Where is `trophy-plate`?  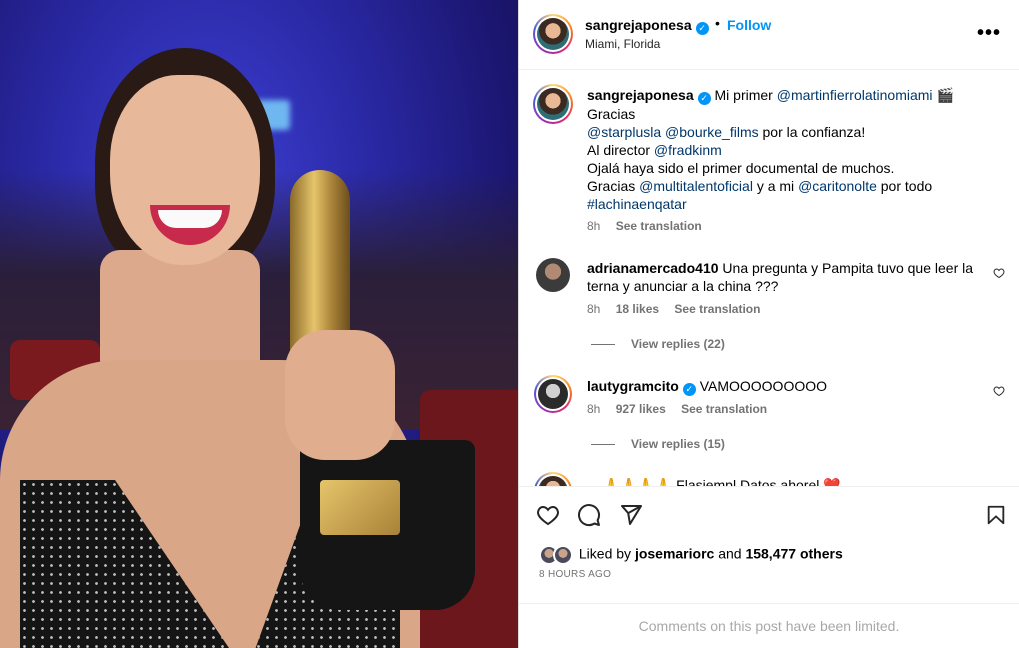 trophy-plate is located at coordinates (360, 507).